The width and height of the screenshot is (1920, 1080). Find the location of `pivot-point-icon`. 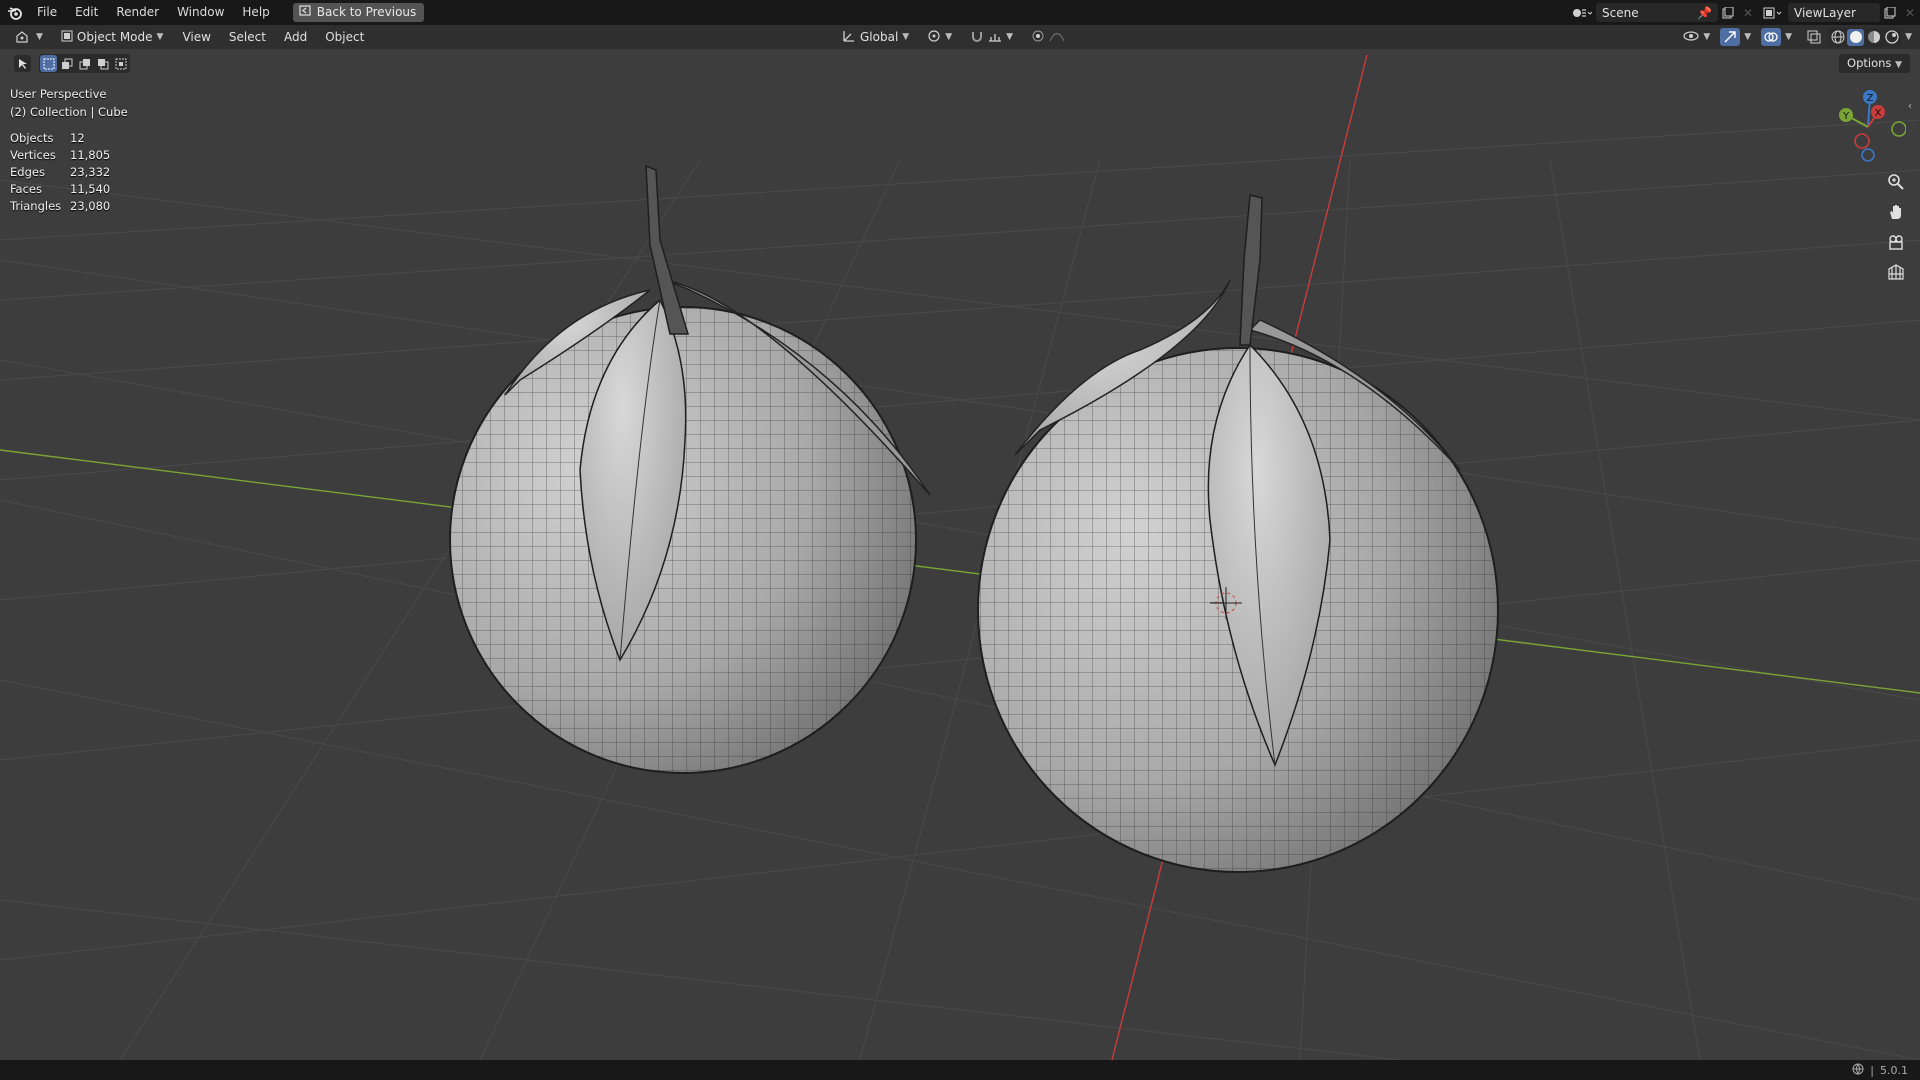

pivot-point-icon is located at coordinates (934, 37).